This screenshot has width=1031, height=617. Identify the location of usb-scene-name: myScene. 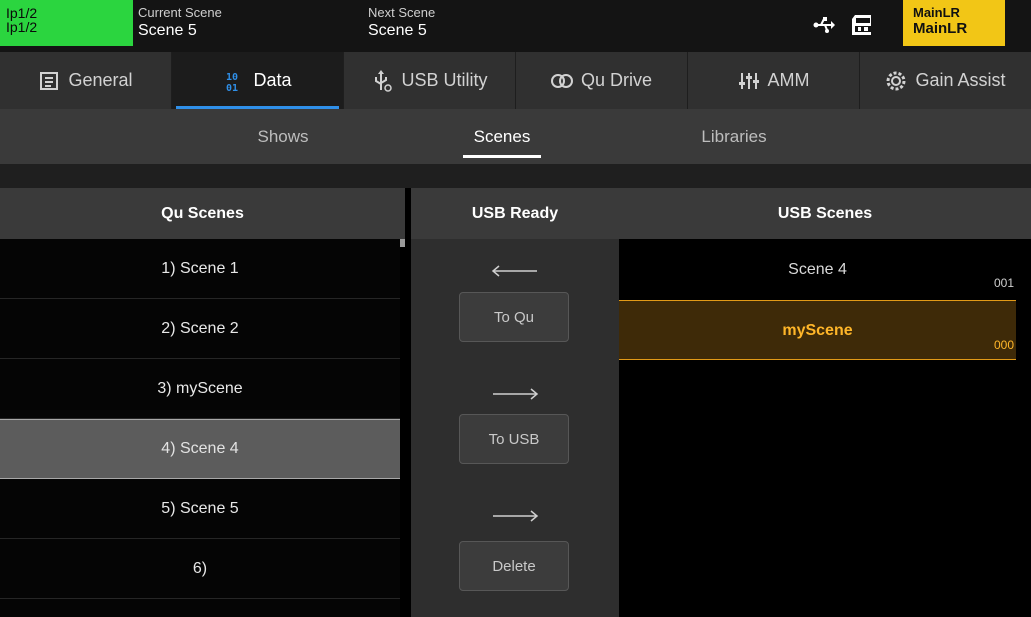
(817, 330).